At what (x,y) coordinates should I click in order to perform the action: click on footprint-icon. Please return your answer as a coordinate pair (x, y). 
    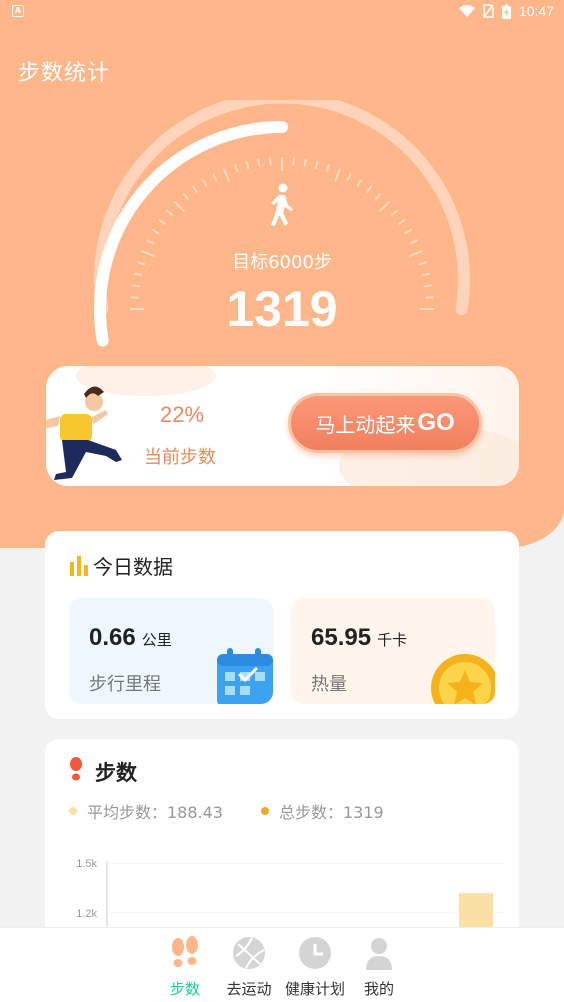
    Looking at the image, I should click on (76, 769).